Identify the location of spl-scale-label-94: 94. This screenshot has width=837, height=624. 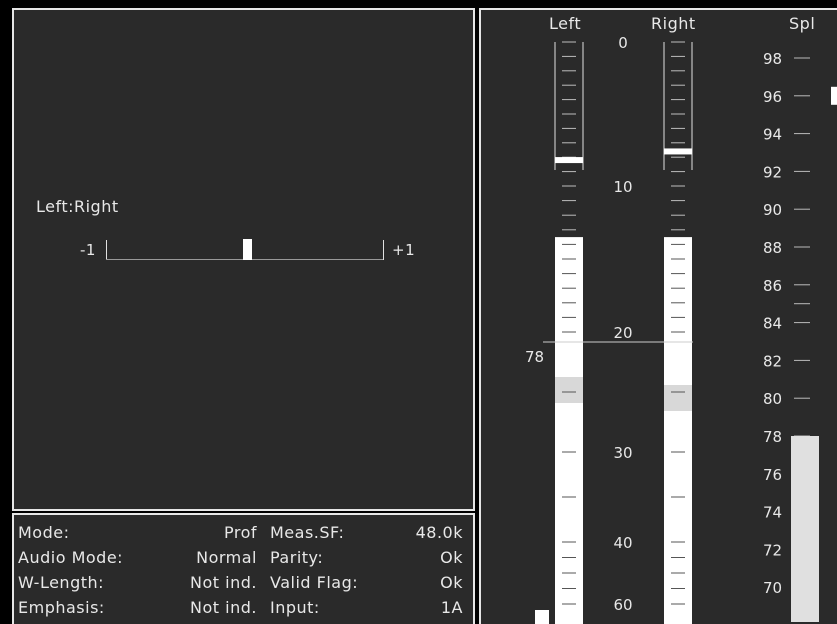
(772, 135).